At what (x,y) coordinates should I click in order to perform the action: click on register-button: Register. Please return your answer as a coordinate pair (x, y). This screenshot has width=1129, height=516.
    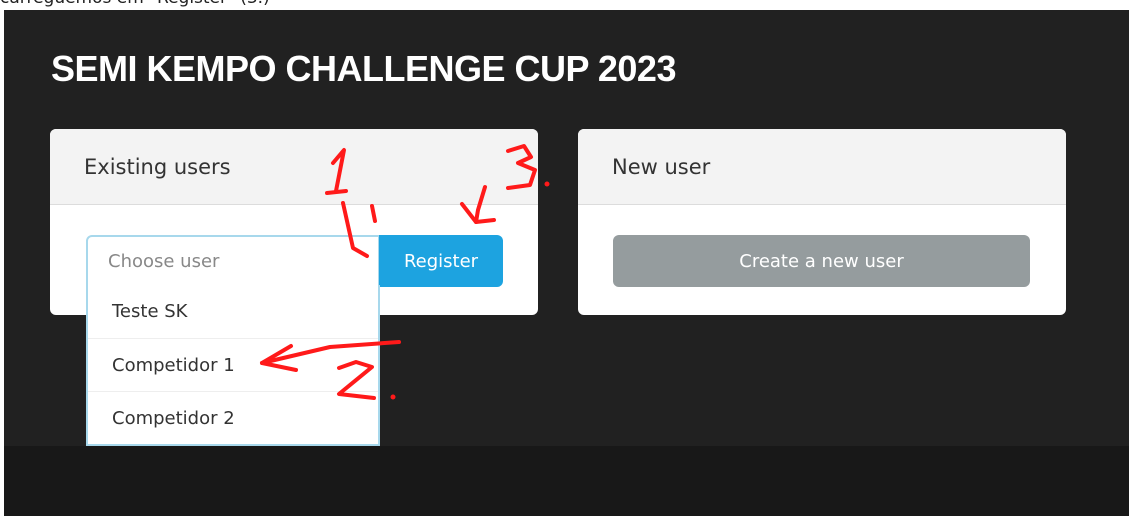
    Looking at the image, I should click on (441, 261).